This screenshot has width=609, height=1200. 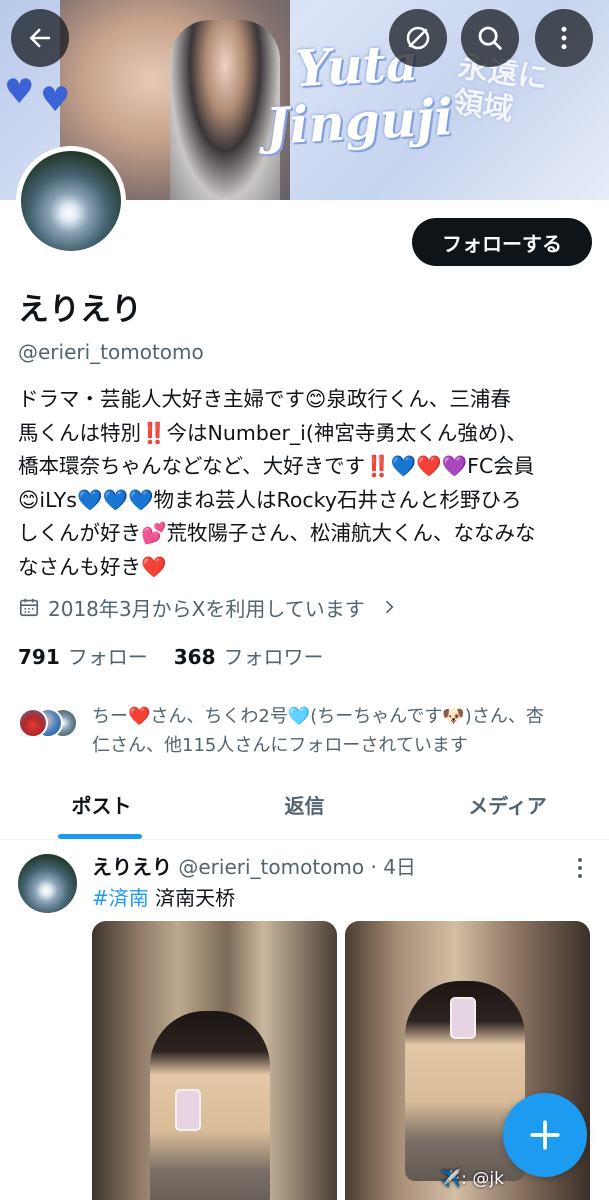 I want to click on plus-icon, so click(x=545, y=1135).